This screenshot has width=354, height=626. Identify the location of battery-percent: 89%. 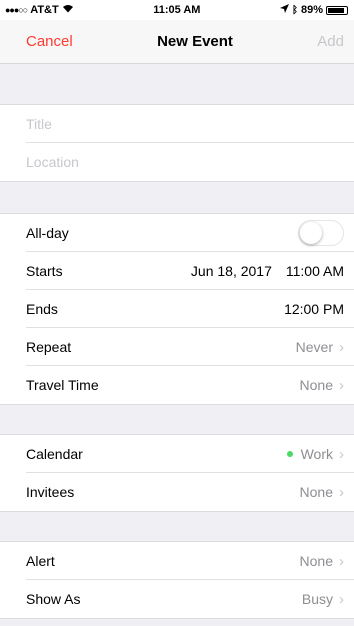
(311, 10).